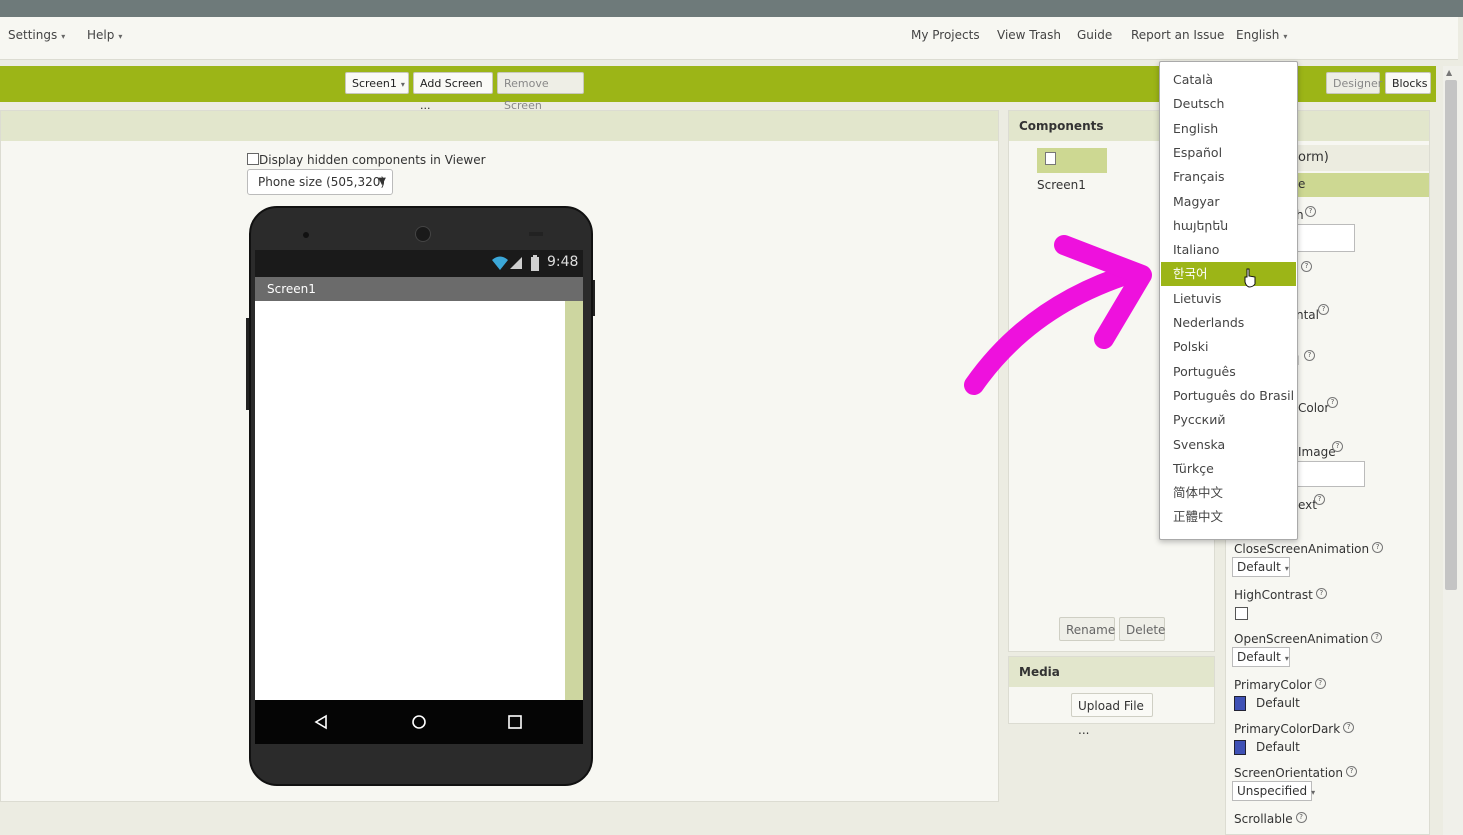 This screenshot has height=835, width=1463. What do you see at coordinates (1228, 323) in the screenshot?
I see `language-option: Nederlands` at bounding box center [1228, 323].